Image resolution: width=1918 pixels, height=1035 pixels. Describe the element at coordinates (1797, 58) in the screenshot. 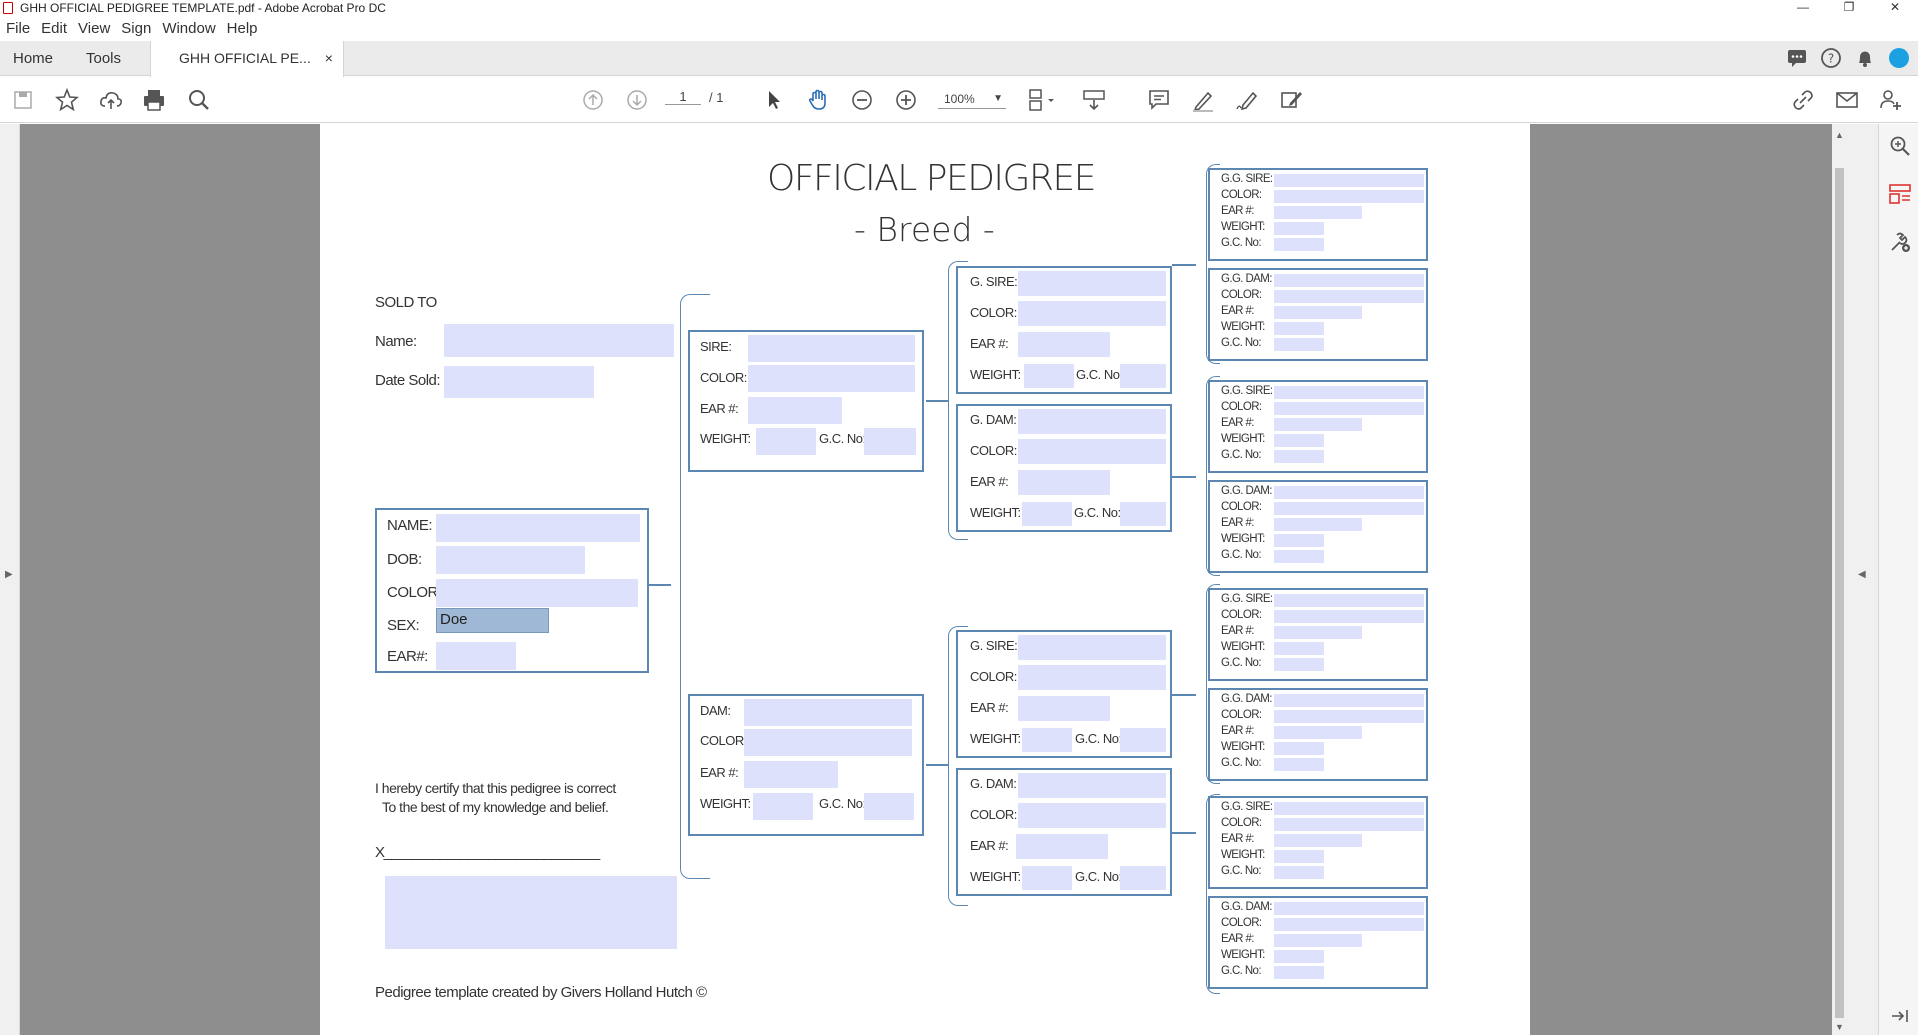

I see `comment-bubble-icon` at that location.